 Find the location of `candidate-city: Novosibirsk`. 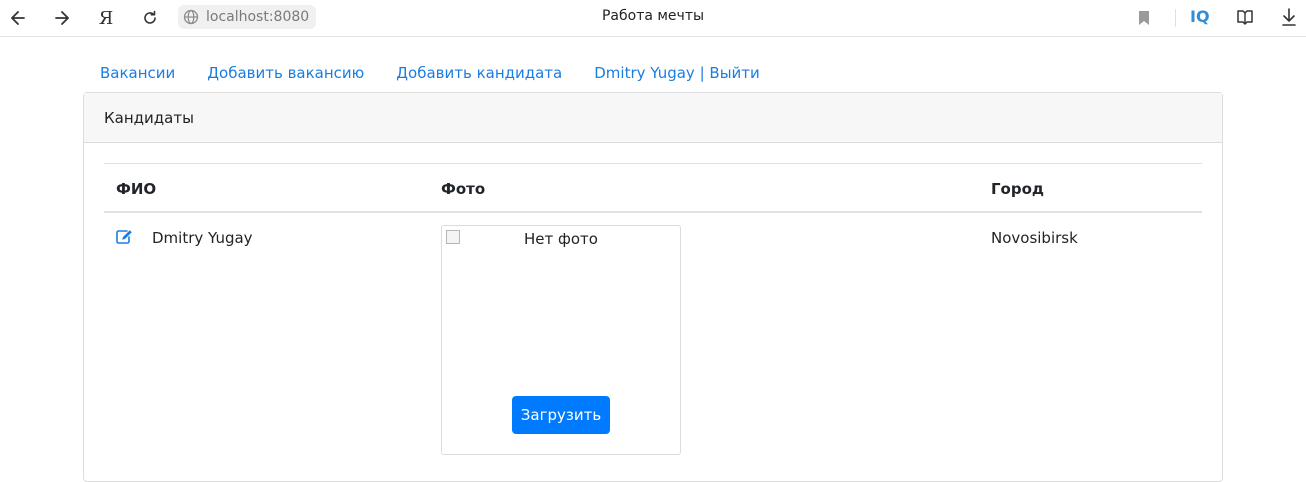

candidate-city: Novosibirsk is located at coordinates (1034, 238).